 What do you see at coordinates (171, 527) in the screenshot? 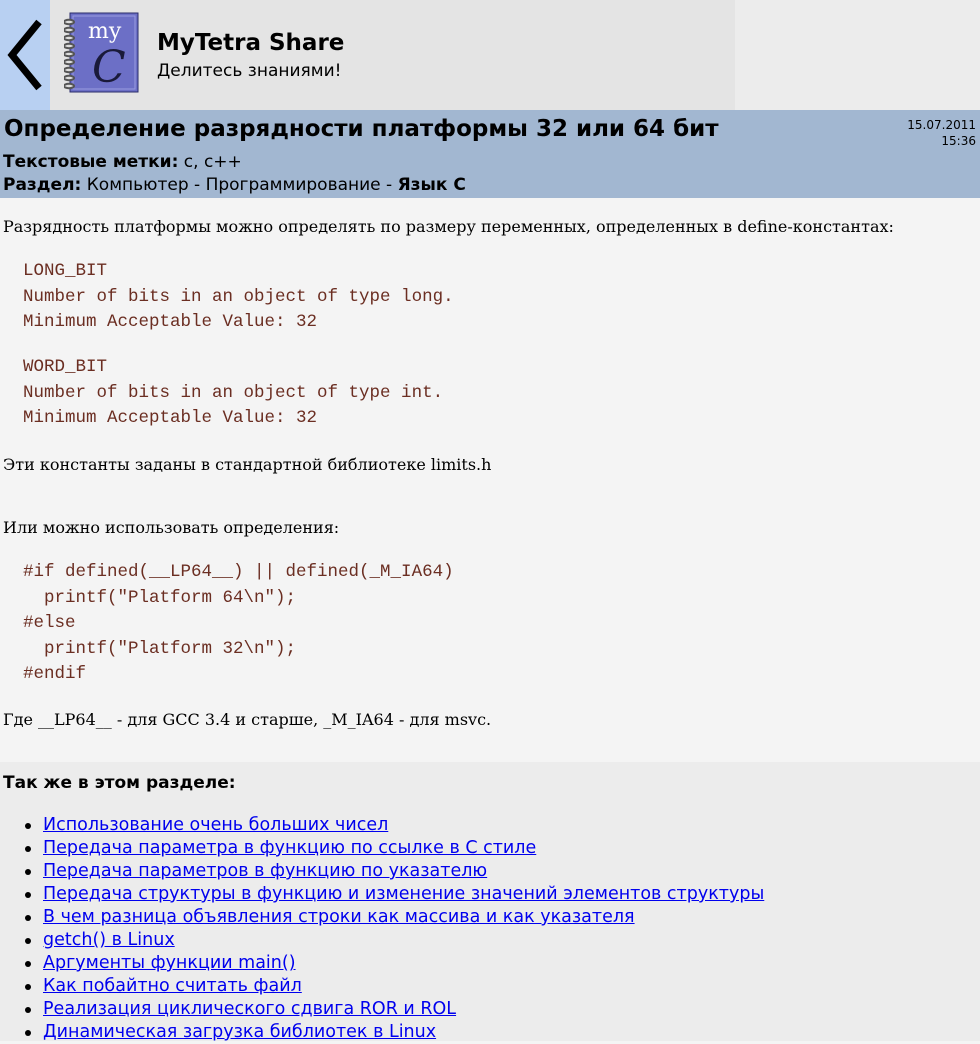
I see `definitions-paragraph: Или можно использовать определения:` at bounding box center [171, 527].